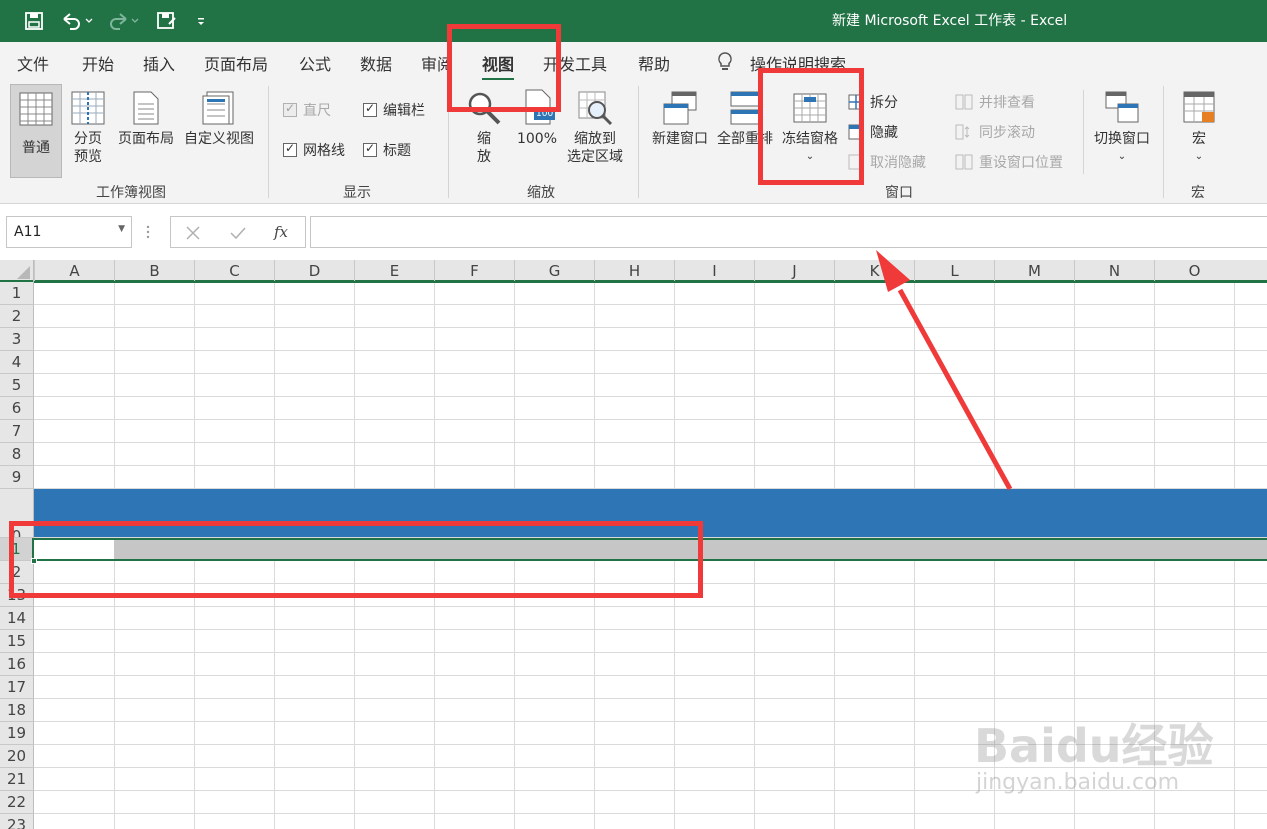  I want to click on save-icon, so click(34, 21).